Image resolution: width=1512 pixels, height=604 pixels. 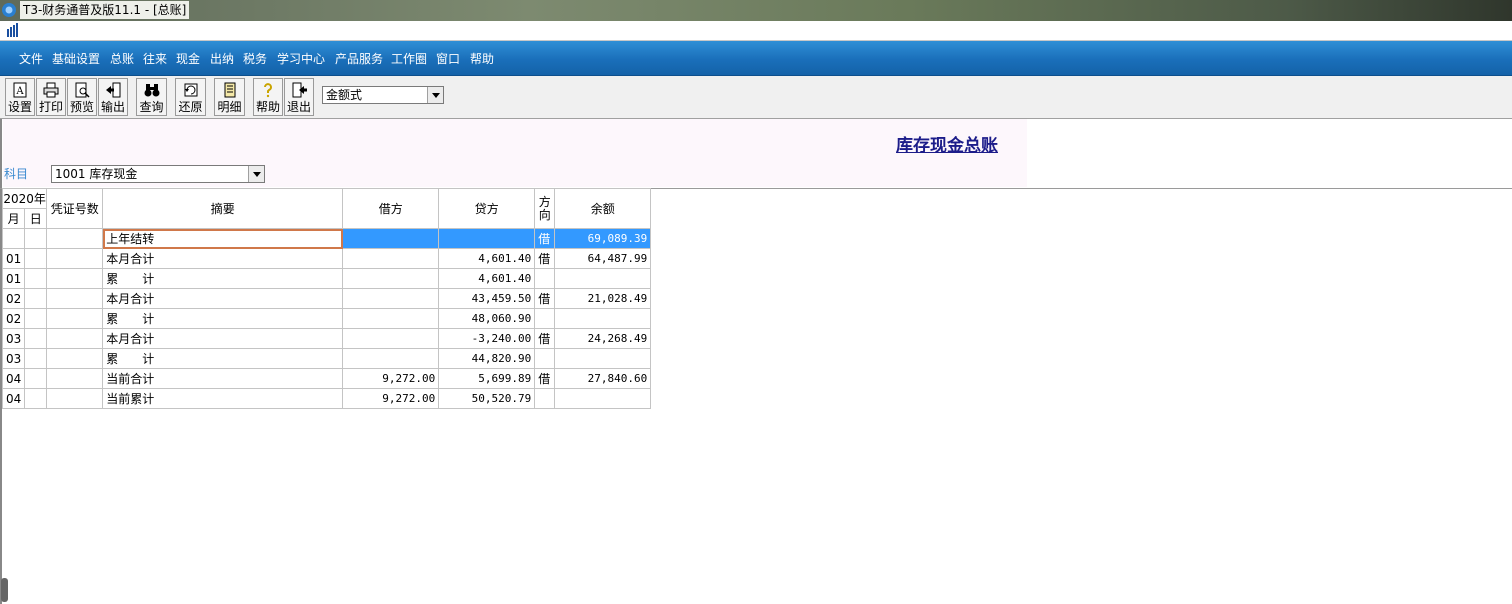 What do you see at coordinates (75, 208) in the screenshot?
I see `voucher-header: 凭证号数` at bounding box center [75, 208].